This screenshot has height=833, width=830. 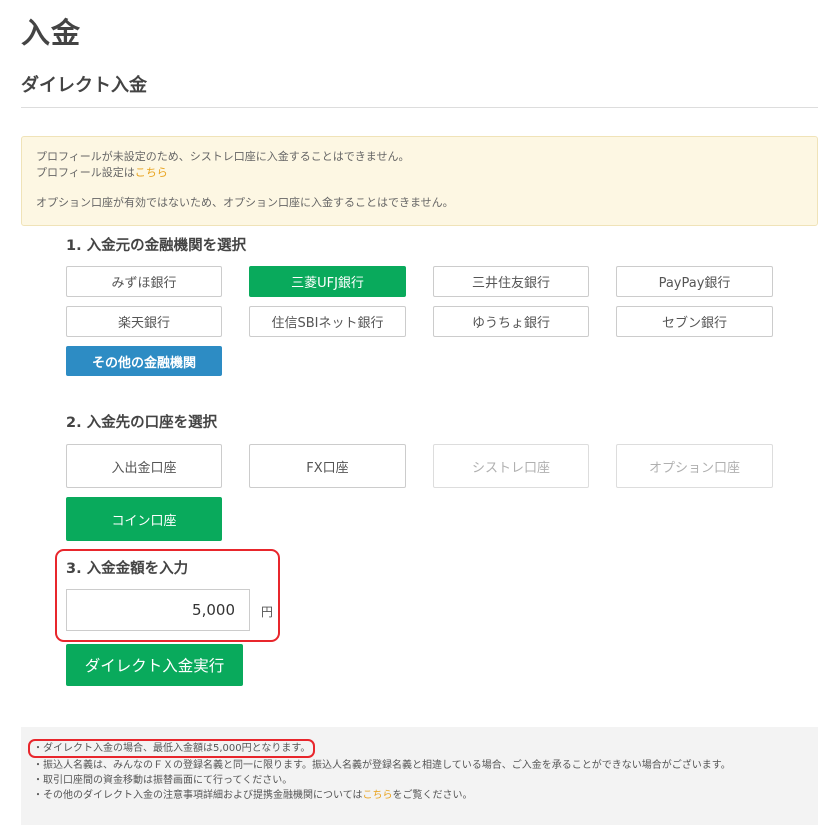 What do you see at coordinates (378, 795) in the screenshot?
I see `details-link: こちら` at bounding box center [378, 795].